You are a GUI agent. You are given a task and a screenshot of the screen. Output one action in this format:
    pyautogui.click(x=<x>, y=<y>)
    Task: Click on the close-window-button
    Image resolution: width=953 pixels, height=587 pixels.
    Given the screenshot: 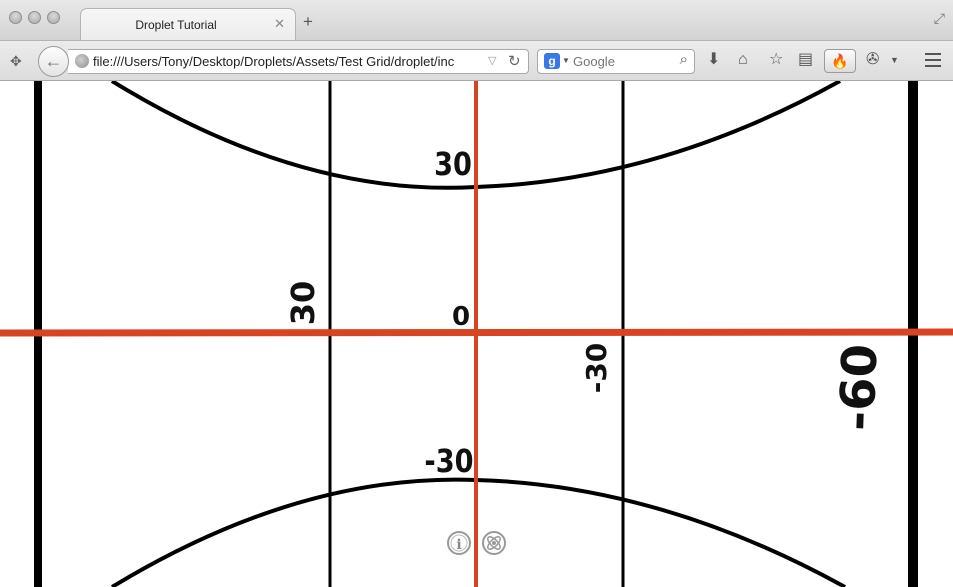 What is the action you would take?
    pyautogui.click(x=15, y=17)
    